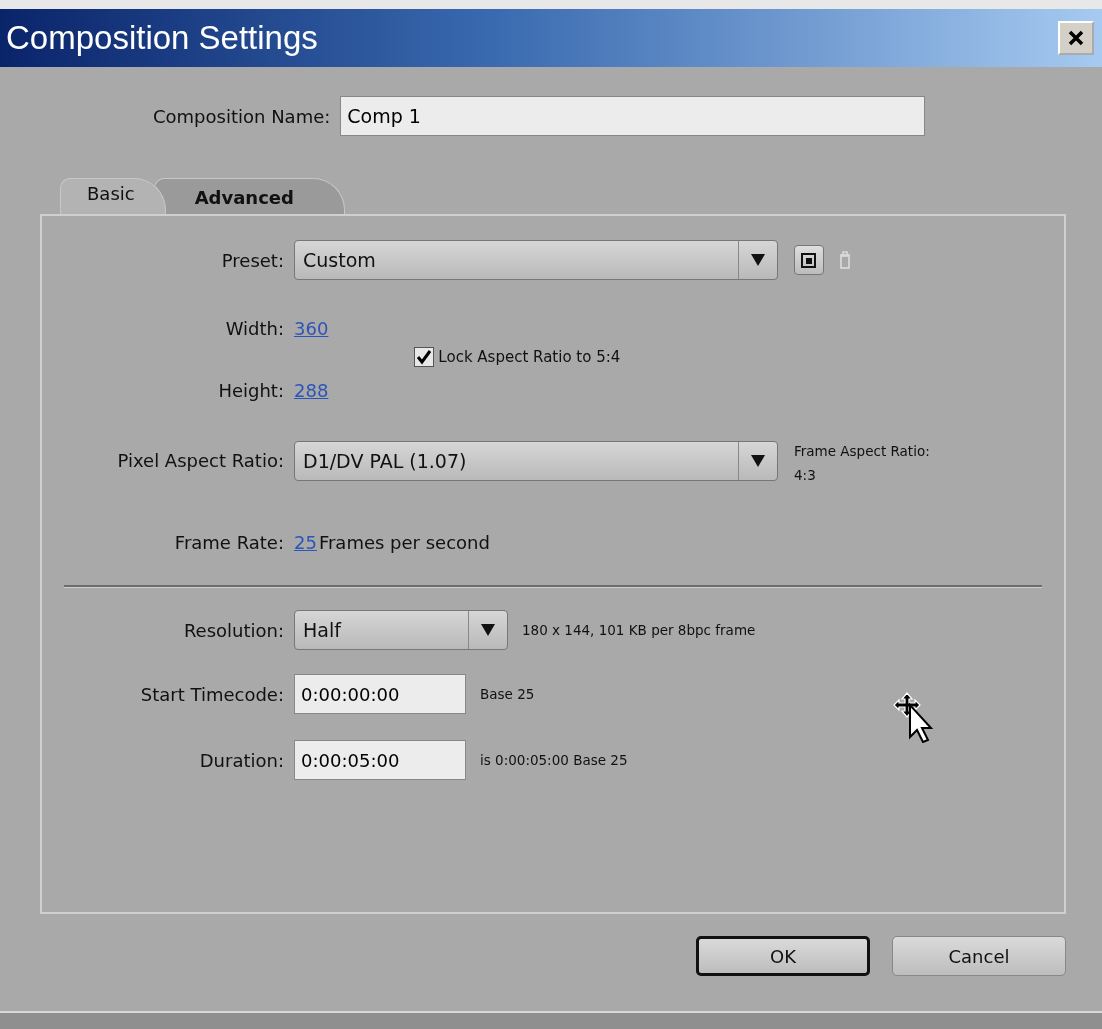 Image resolution: width=1102 pixels, height=1029 pixels. I want to click on window-title: Composition Settings, so click(162, 38).